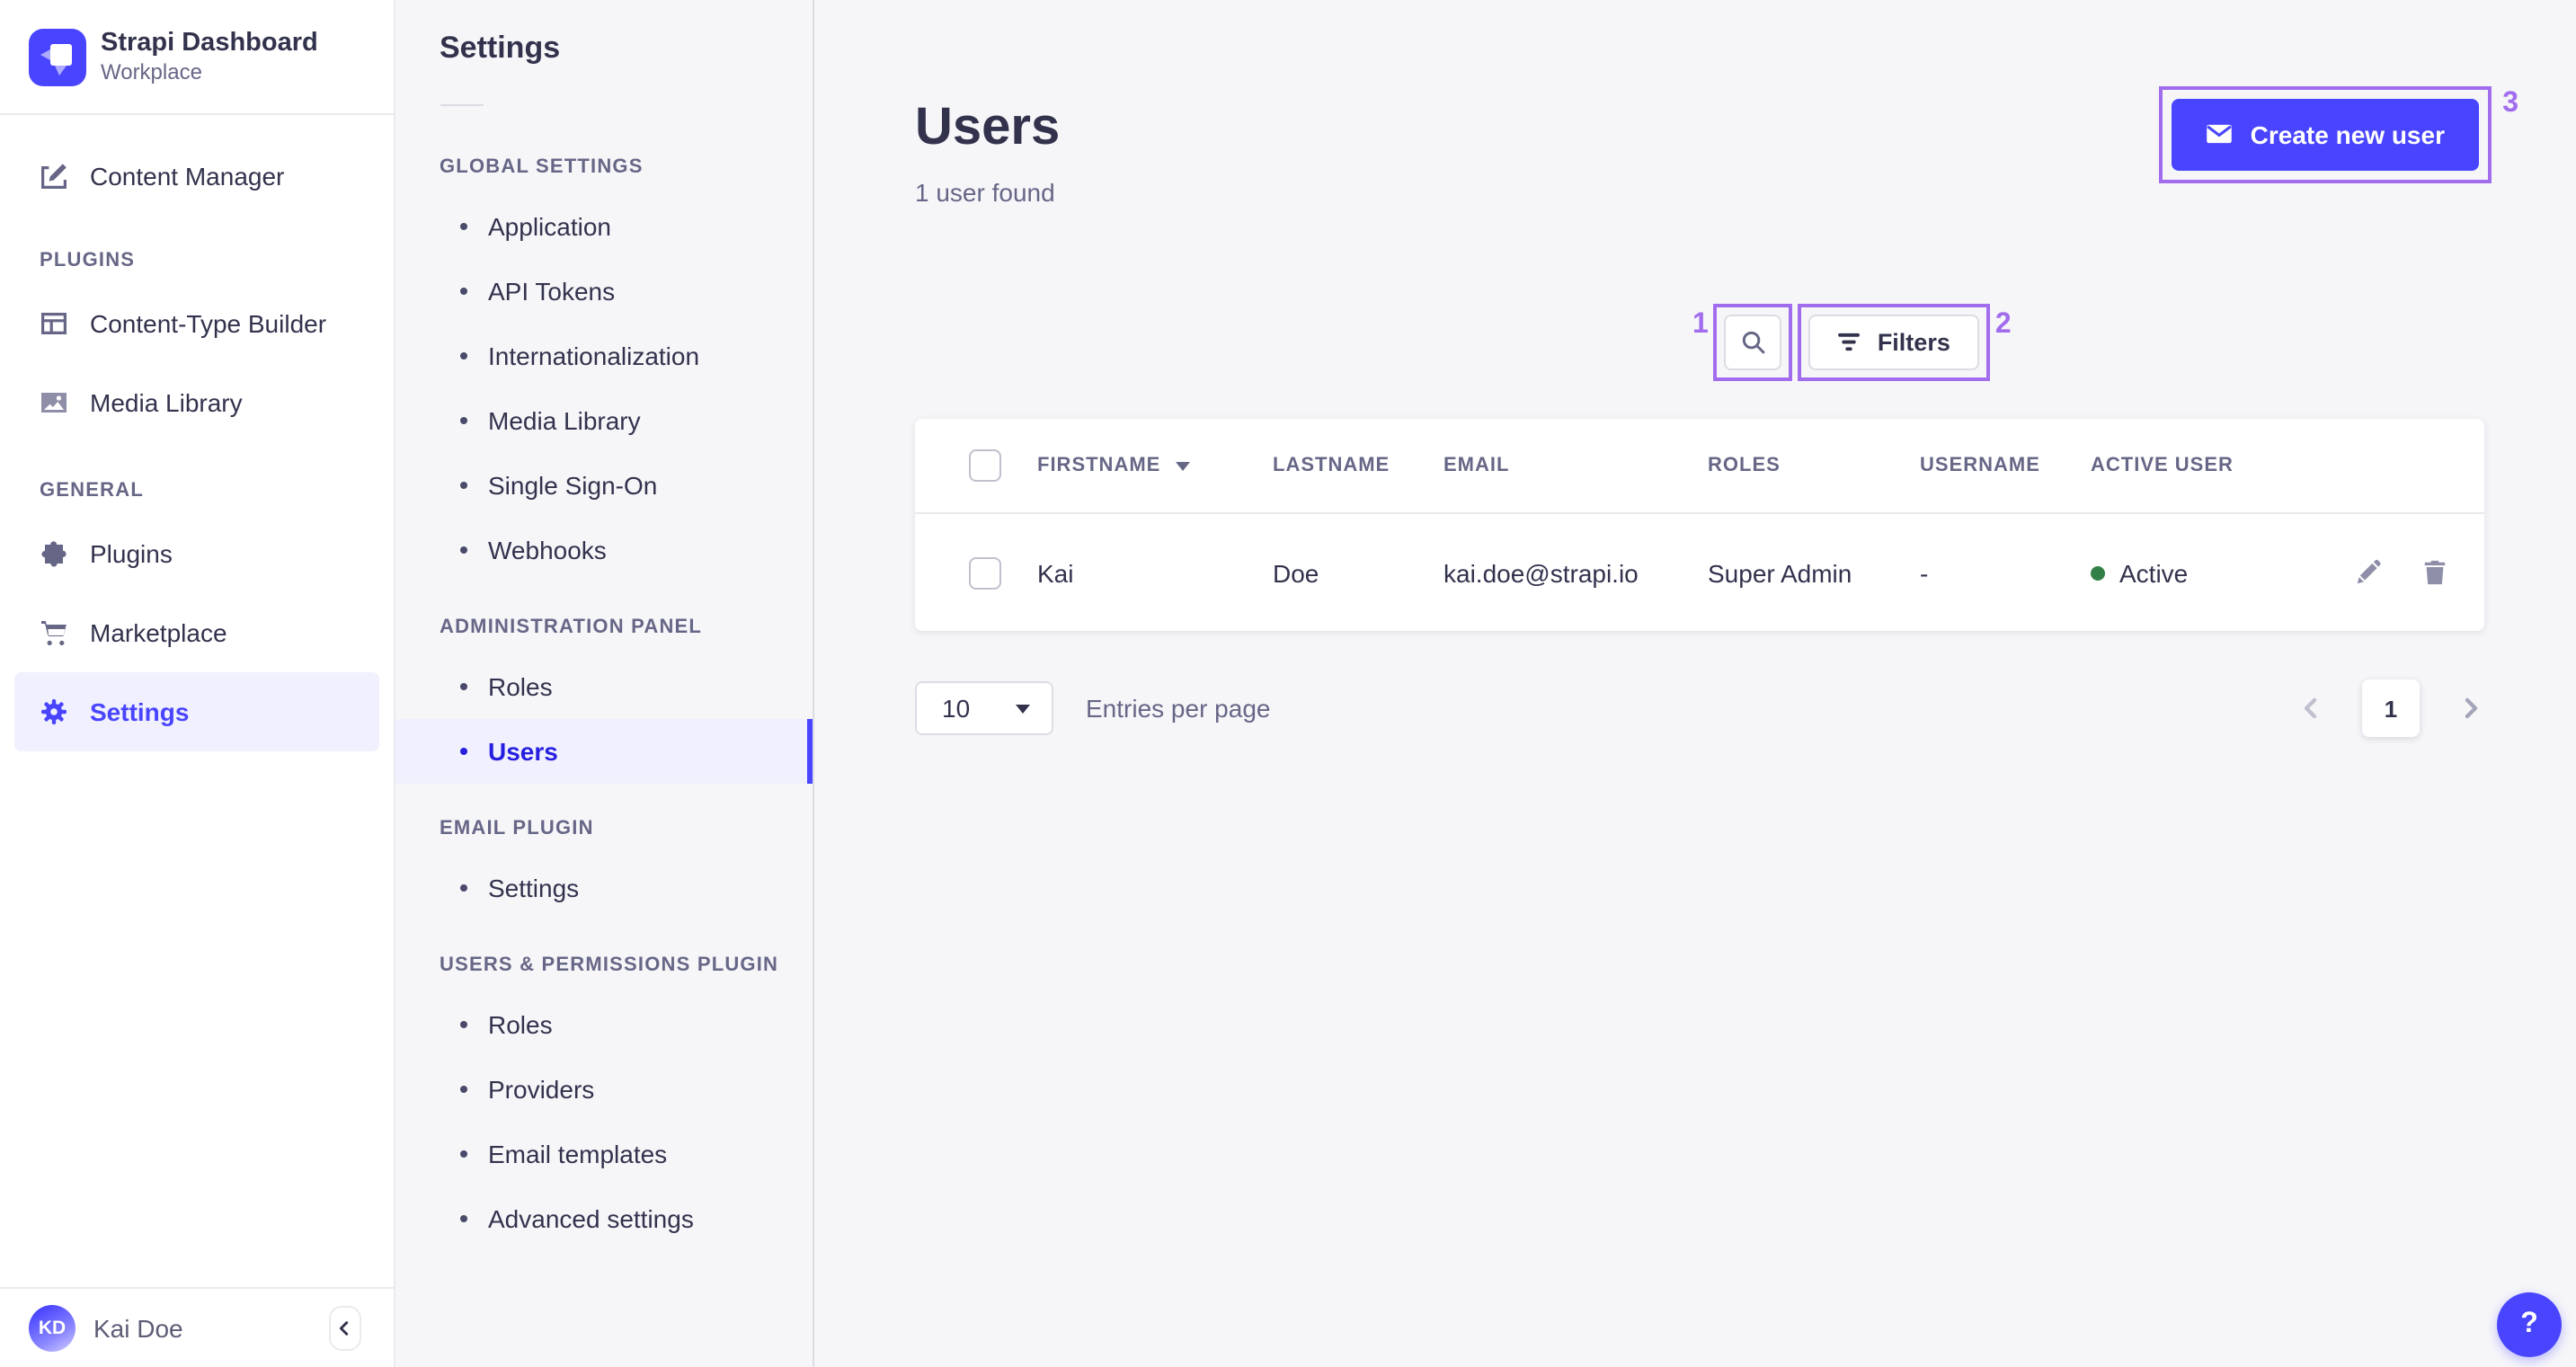 The image size is (2576, 1367). I want to click on column-header-username: USERNAME, so click(2005, 466).